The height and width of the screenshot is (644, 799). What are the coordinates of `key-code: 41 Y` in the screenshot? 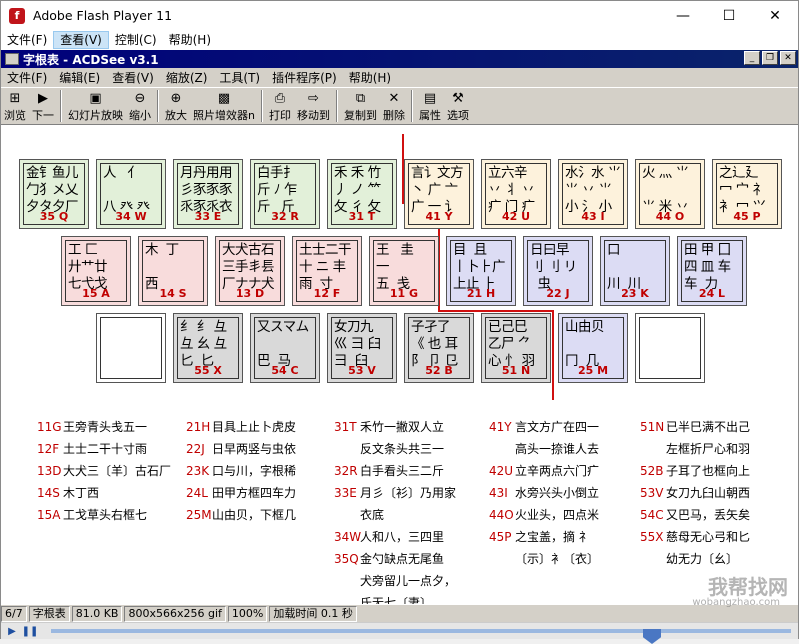 It's located at (439, 216).